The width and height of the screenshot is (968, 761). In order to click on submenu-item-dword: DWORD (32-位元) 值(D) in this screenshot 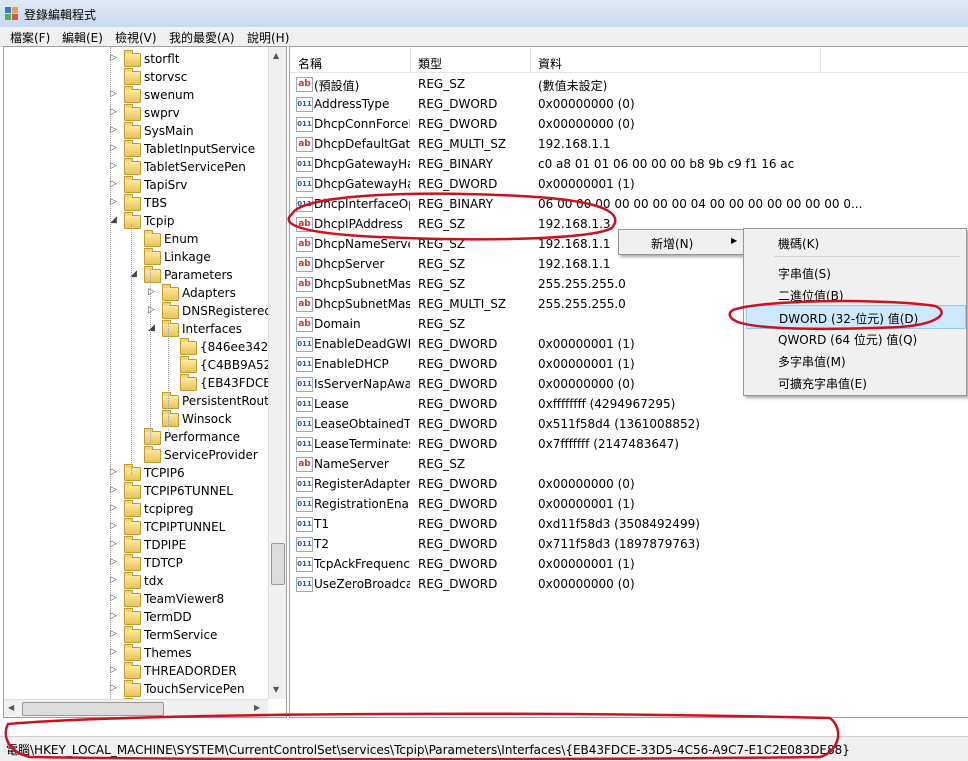, I will do `click(856, 317)`.